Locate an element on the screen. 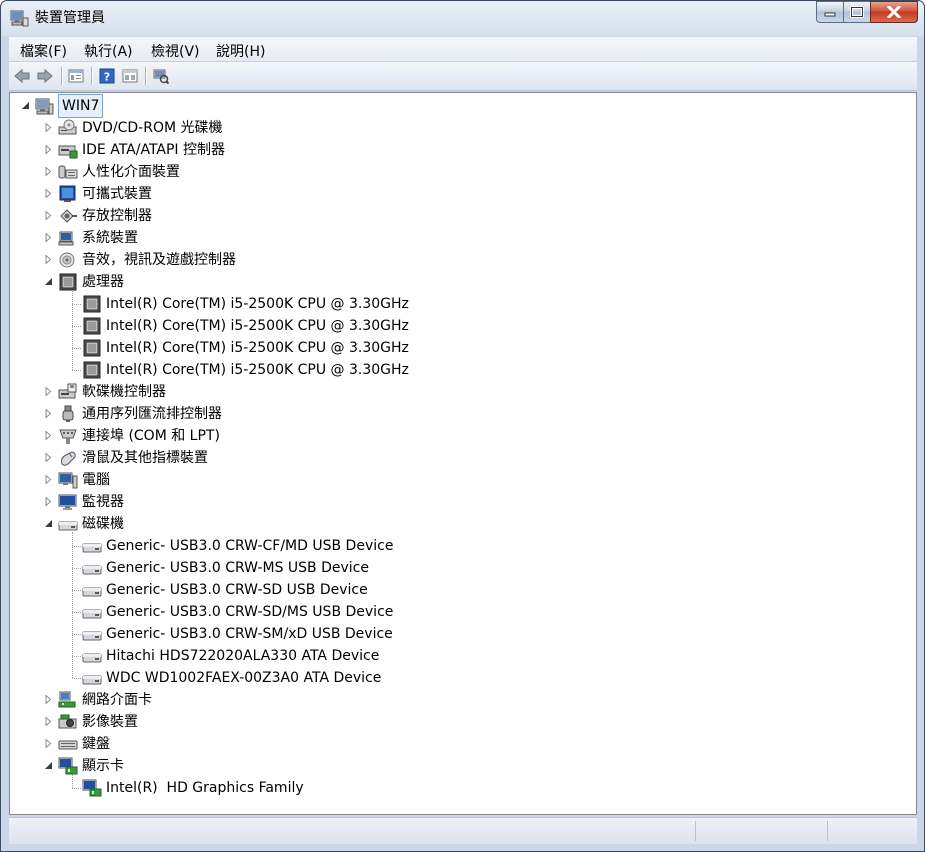  disk-drive-icon is located at coordinates (92, 680).